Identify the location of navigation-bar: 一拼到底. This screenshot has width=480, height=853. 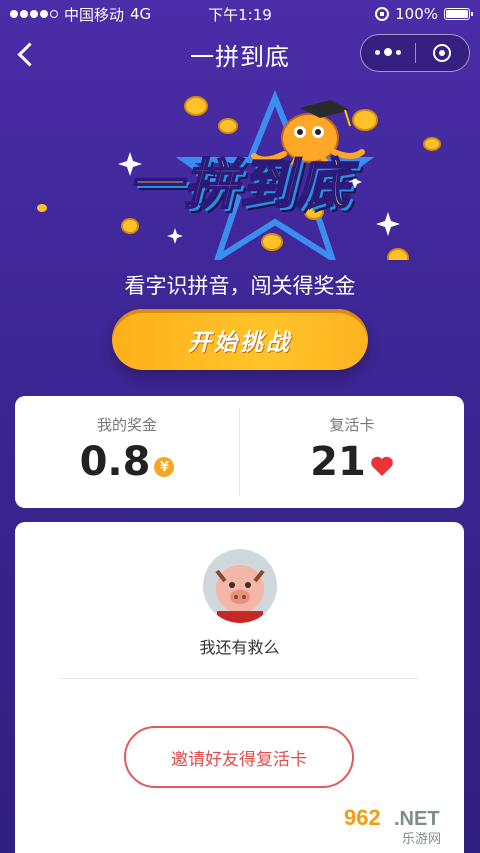
(240, 54).